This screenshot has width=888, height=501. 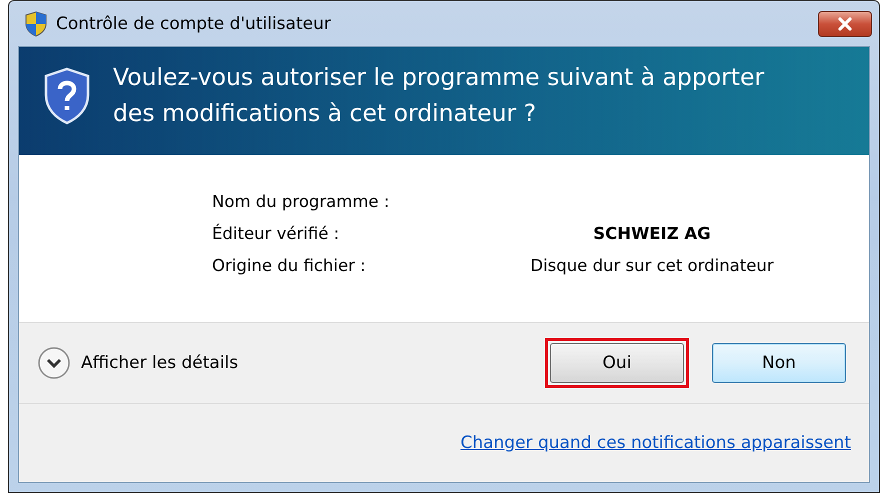 What do you see at coordinates (617, 363) in the screenshot?
I see `yes-button: Oui` at bounding box center [617, 363].